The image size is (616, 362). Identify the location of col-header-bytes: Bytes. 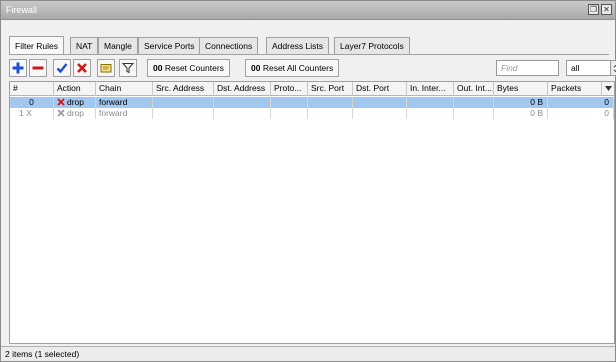
(521, 89).